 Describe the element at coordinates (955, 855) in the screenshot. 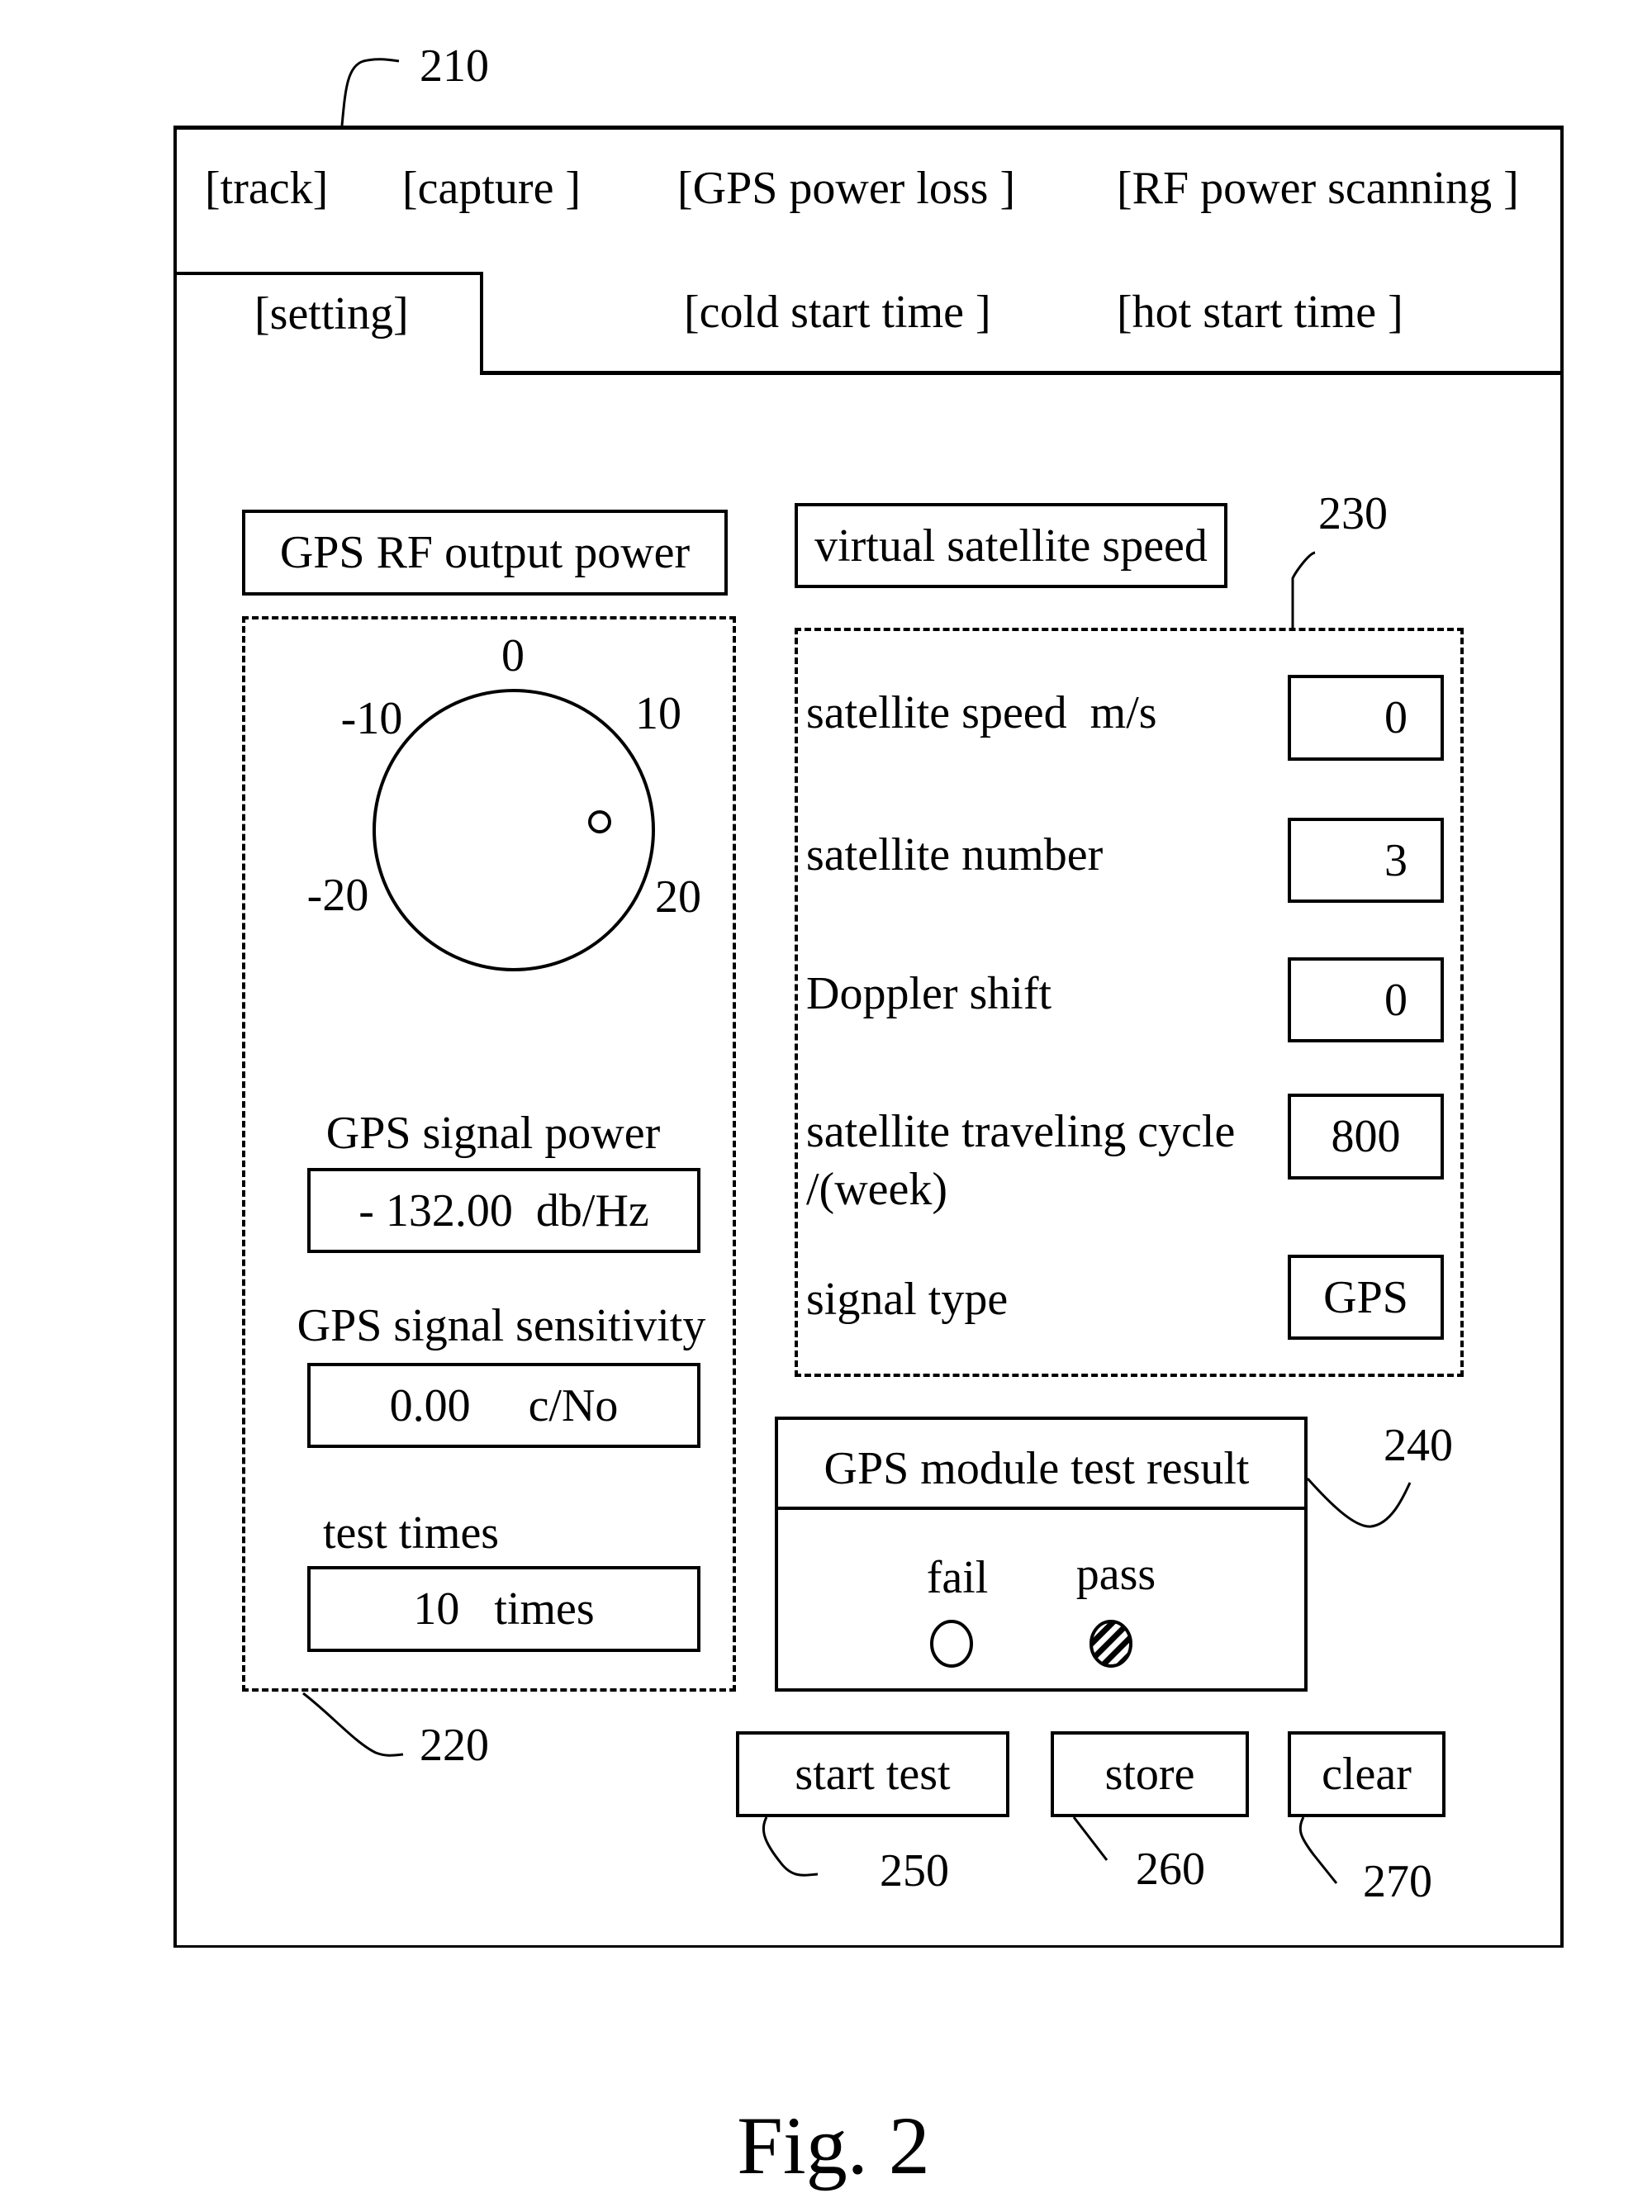

I see `satellite-number-label: satellite number` at that location.